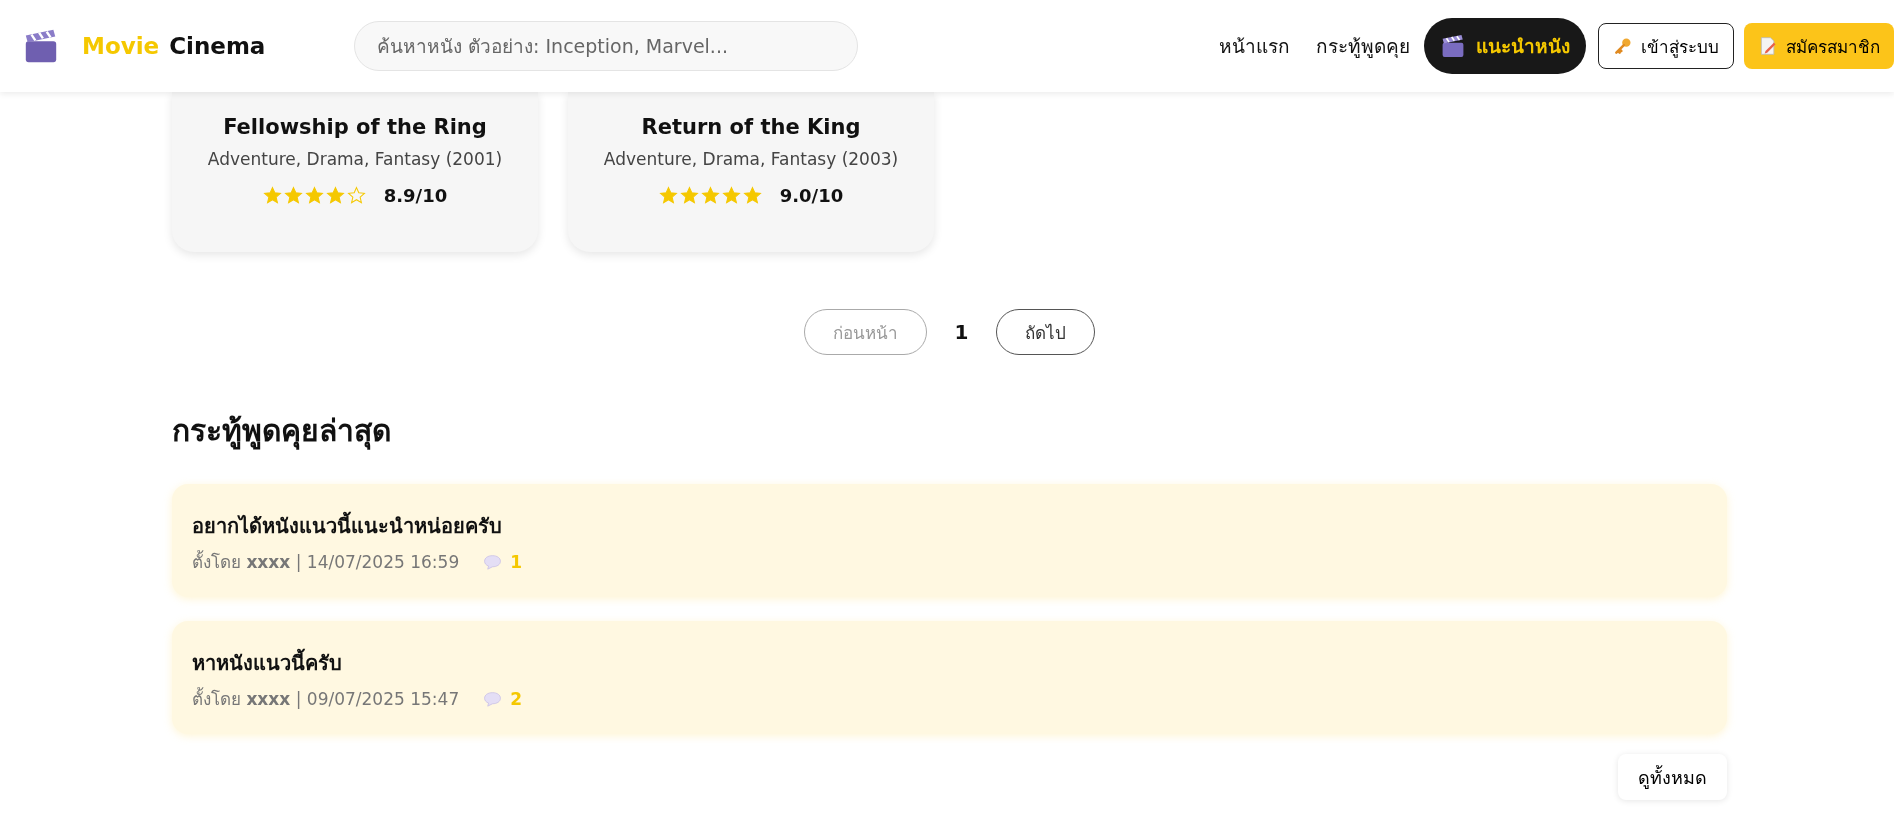 The width and height of the screenshot is (1894, 823). What do you see at coordinates (355, 172) in the screenshot?
I see `movie-card: Fellowship of the Ring Adventure, Drama, Fantasy (2001) 8.9/10` at bounding box center [355, 172].